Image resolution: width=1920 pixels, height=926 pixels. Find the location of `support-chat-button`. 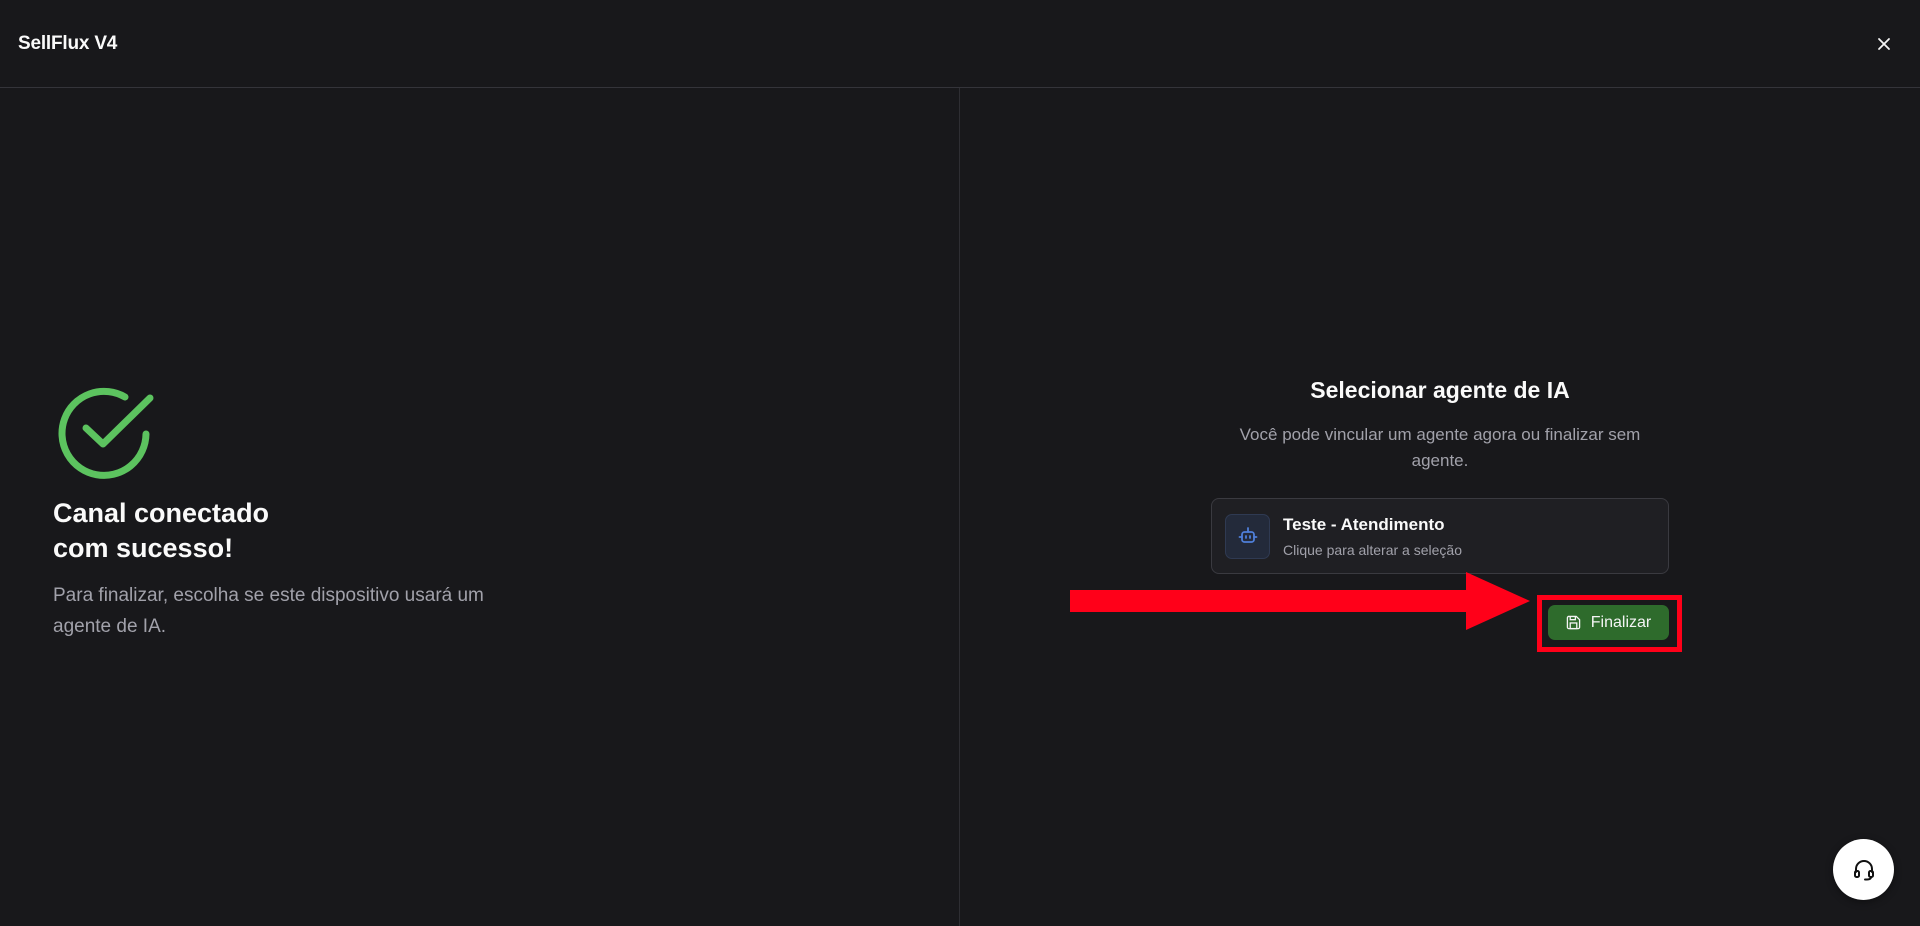

support-chat-button is located at coordinates (1863, 869).